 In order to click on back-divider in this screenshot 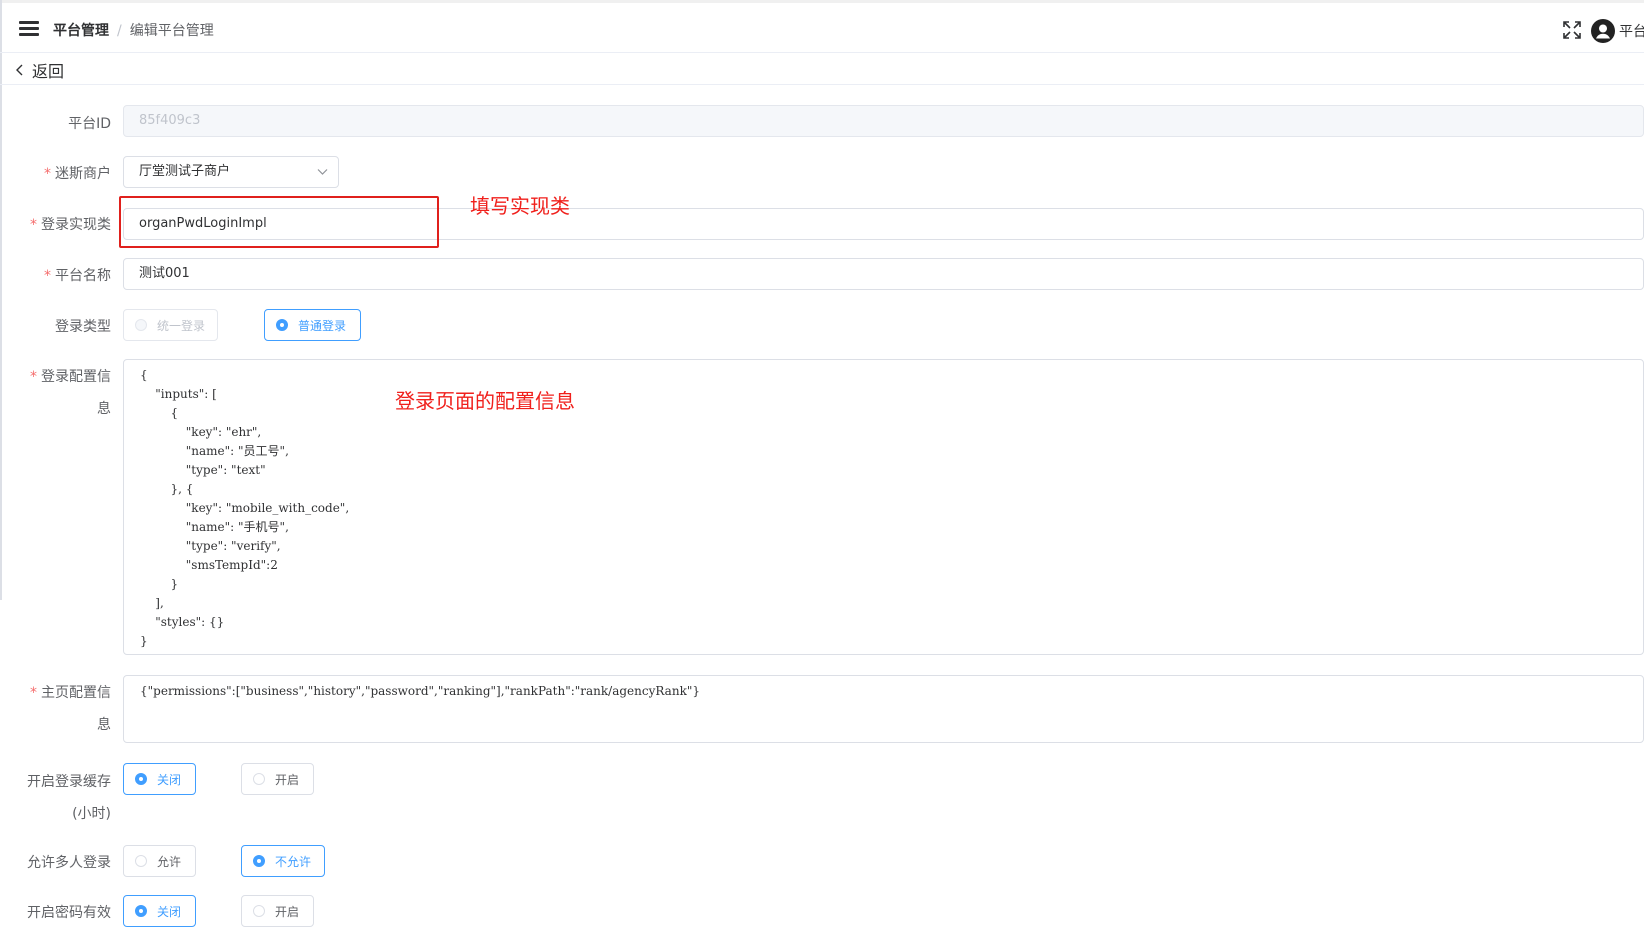, I will do `click(822, 84)`.